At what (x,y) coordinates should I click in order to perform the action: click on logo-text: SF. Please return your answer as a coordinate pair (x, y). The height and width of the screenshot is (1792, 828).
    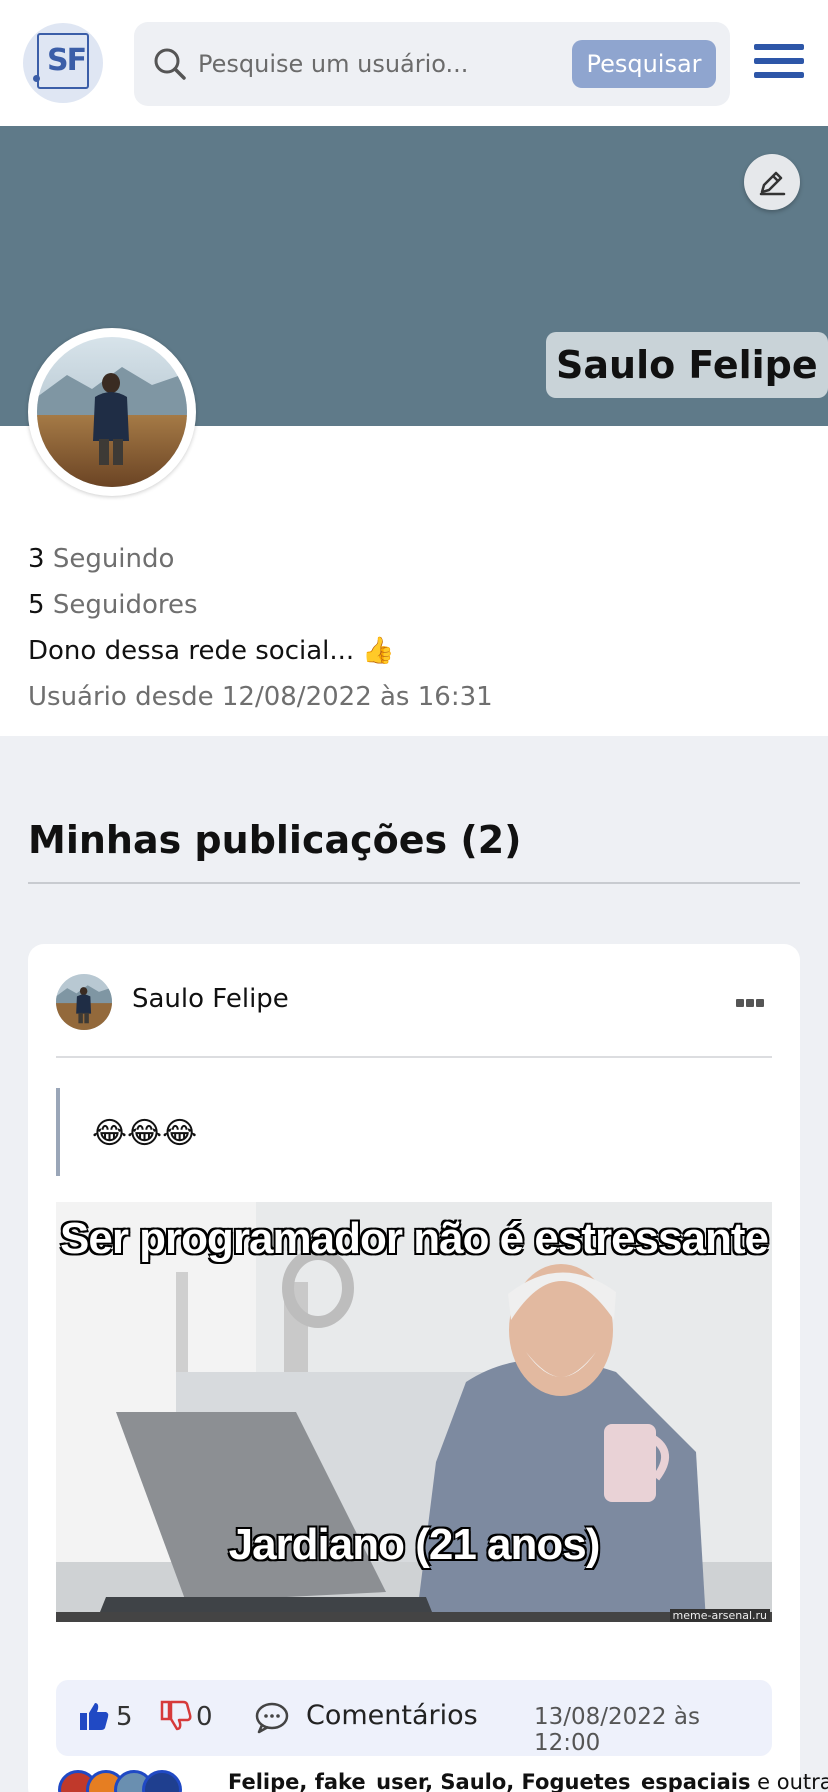
    Looking at the image, I should click on (67, 60).